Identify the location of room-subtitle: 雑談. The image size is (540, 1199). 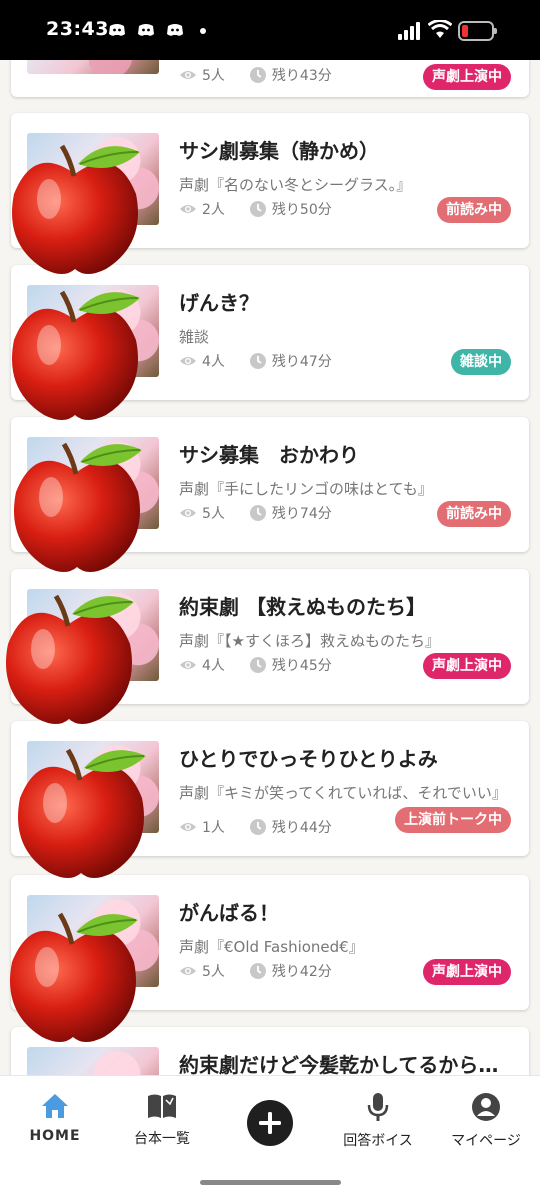
(194, 337).